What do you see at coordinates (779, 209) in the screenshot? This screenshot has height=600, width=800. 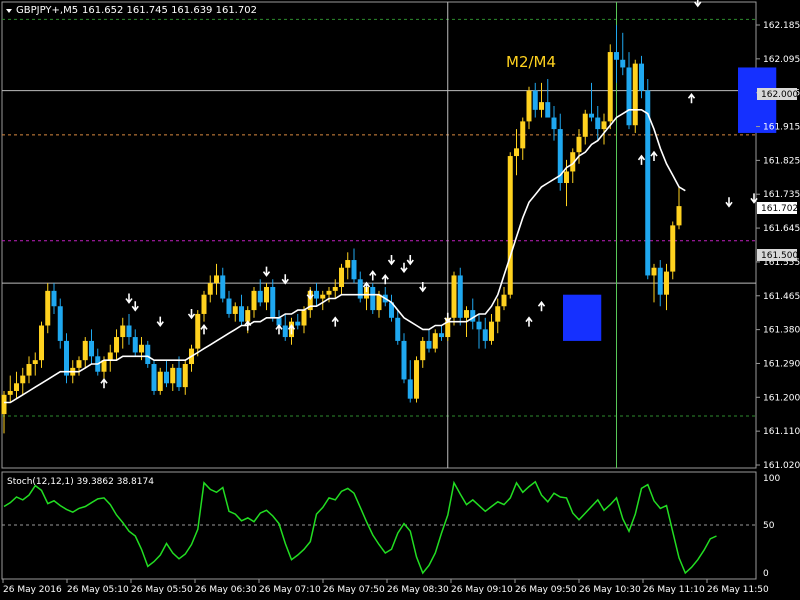 I see `current-price-tag-text: 161.702` at bounding box center [779, 209].